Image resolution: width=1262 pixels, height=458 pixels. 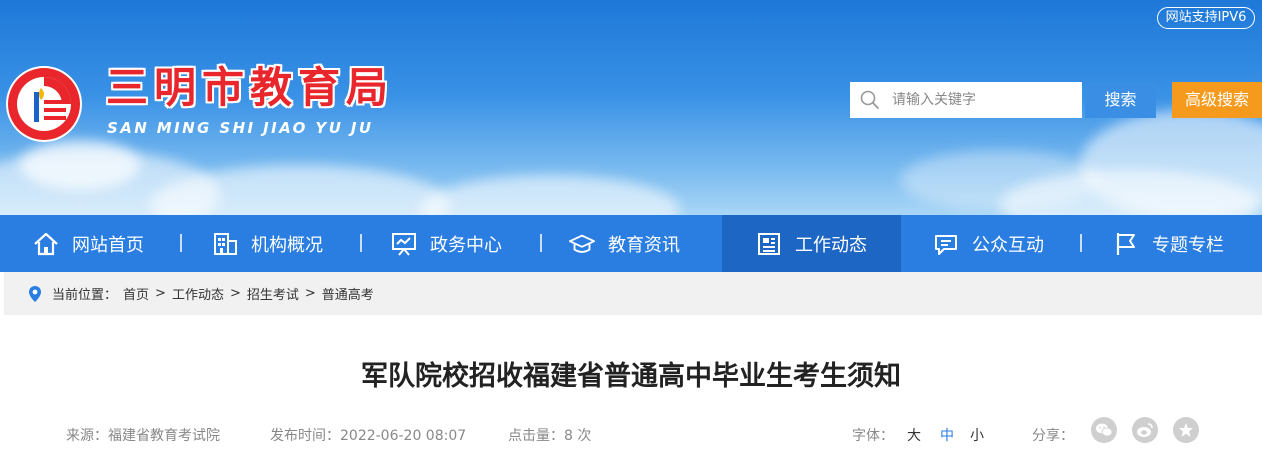 I want to click on flag-icon, so click(x=1126, y=244).